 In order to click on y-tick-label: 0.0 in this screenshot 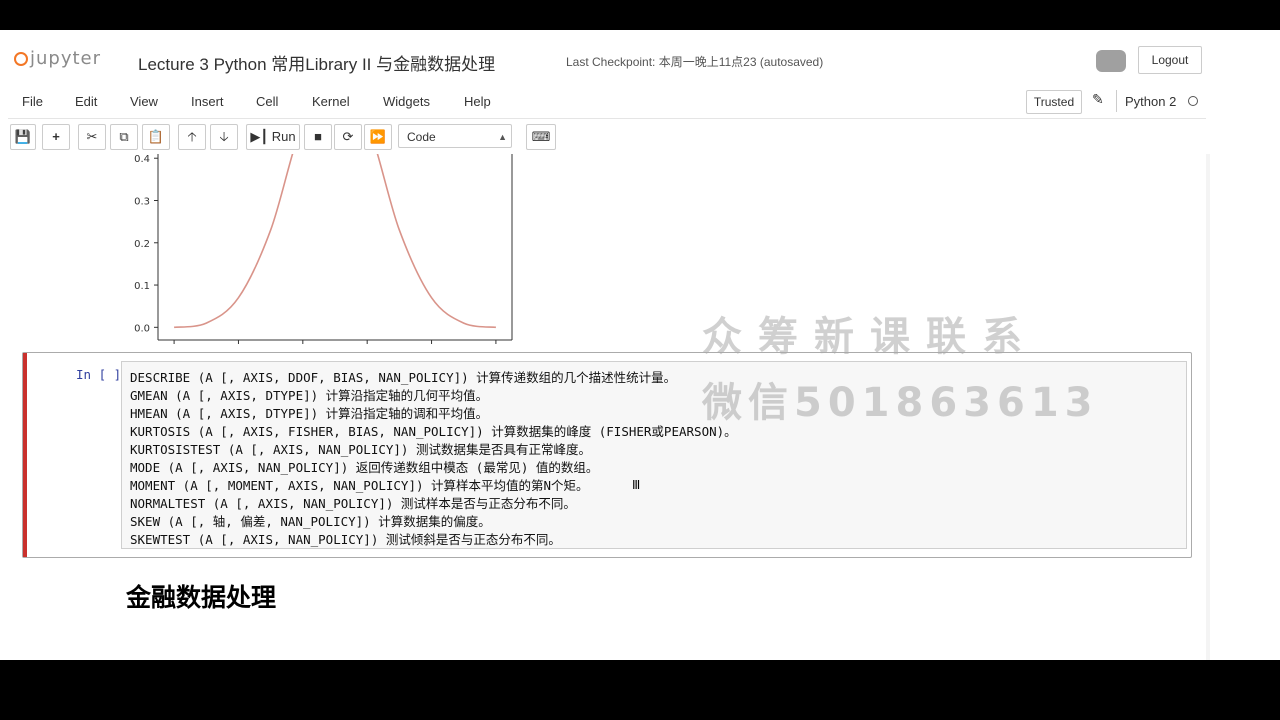, I will do `click(142, 328)`.